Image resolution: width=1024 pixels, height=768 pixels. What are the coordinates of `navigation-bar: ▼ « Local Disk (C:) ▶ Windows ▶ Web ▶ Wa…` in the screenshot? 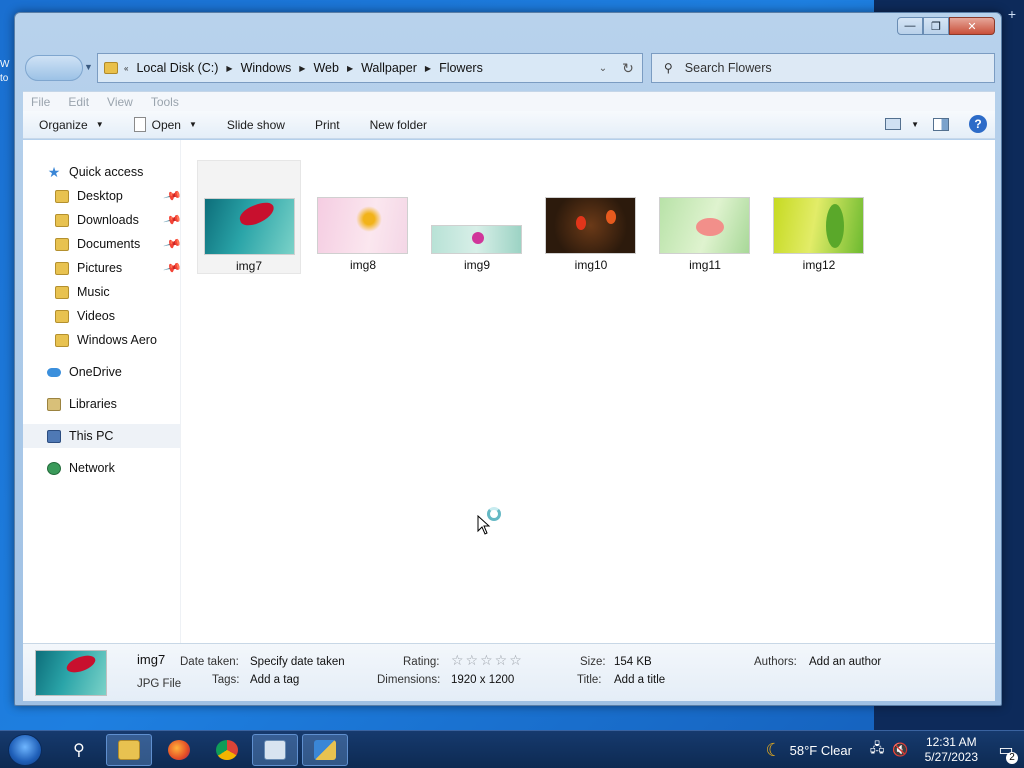 It's located at (509, 68).